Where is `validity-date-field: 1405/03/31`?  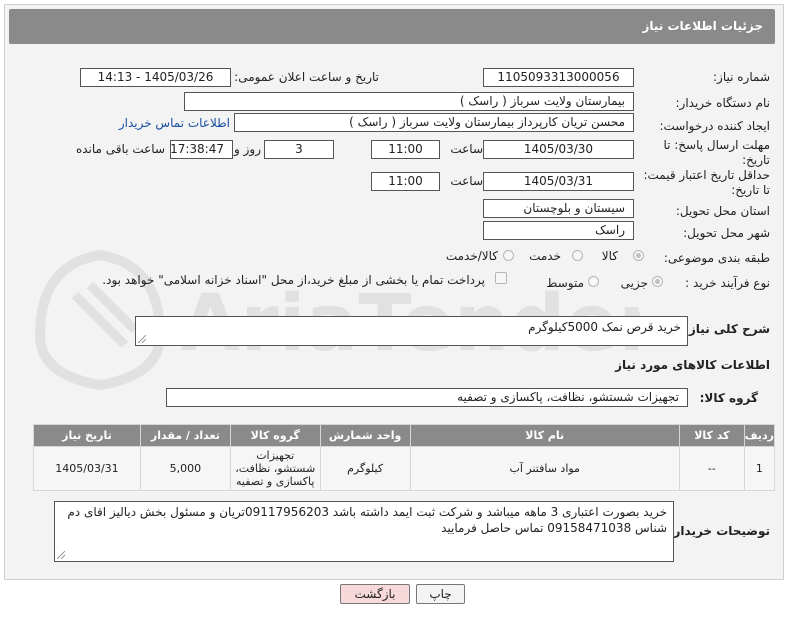 validity-date-field: 1405/03/31 is located at coordinates (558, 181).